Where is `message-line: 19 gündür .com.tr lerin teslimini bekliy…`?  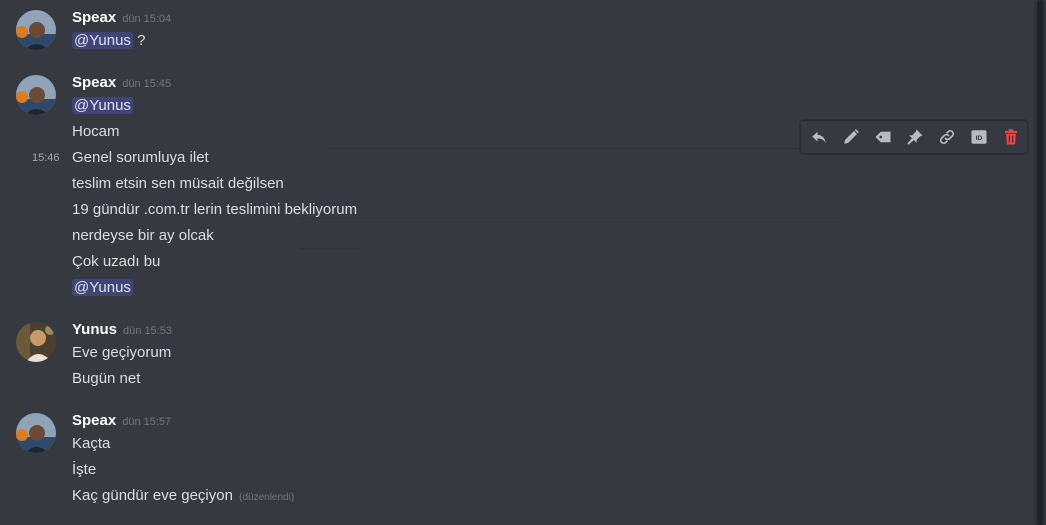 message-line: 19 gündür .com.tr lerin teslimini bekliy… is located at coordinates (215, 209).